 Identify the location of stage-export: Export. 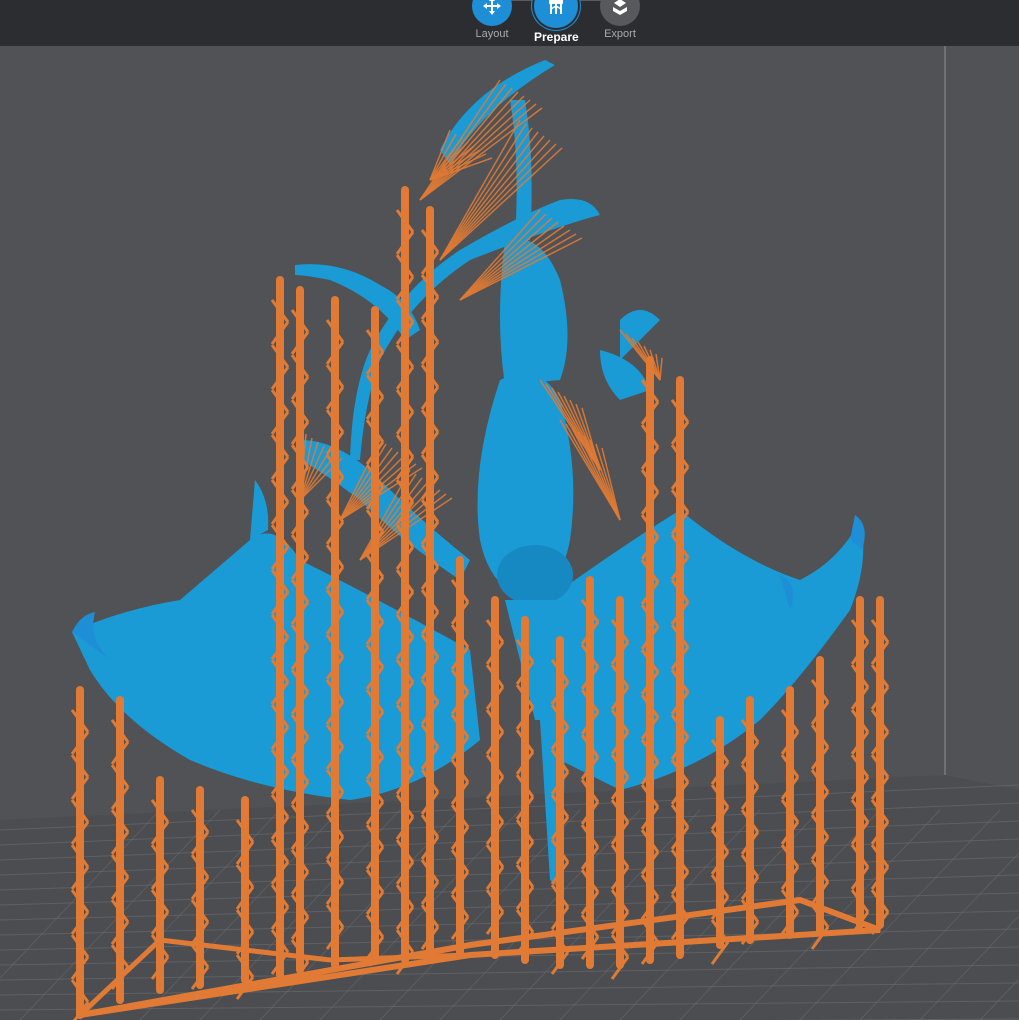
(620, 20).